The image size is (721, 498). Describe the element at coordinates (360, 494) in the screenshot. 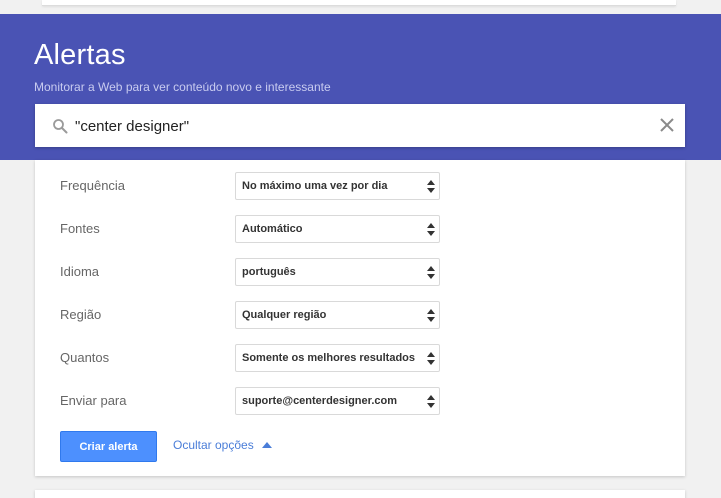

I see `next-card-edge` at that location.